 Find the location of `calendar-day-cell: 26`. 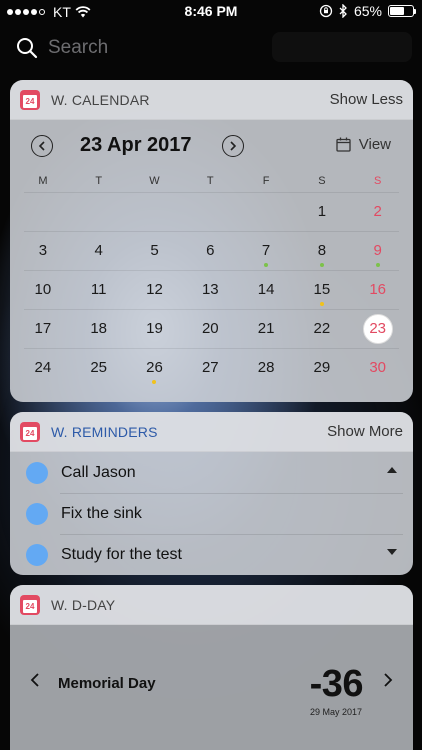

calendar-day-cell: 26 is located at coordinates (155, 367).